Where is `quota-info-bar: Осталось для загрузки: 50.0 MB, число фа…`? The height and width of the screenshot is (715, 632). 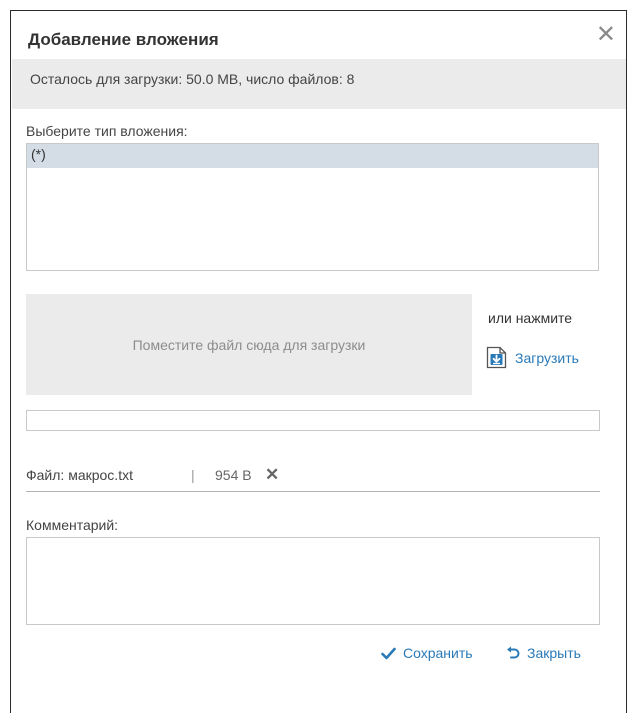
quota-info-bar: Осталось для загрузки: 50.0 MB, число фа… is located at coordinates (319, 84).